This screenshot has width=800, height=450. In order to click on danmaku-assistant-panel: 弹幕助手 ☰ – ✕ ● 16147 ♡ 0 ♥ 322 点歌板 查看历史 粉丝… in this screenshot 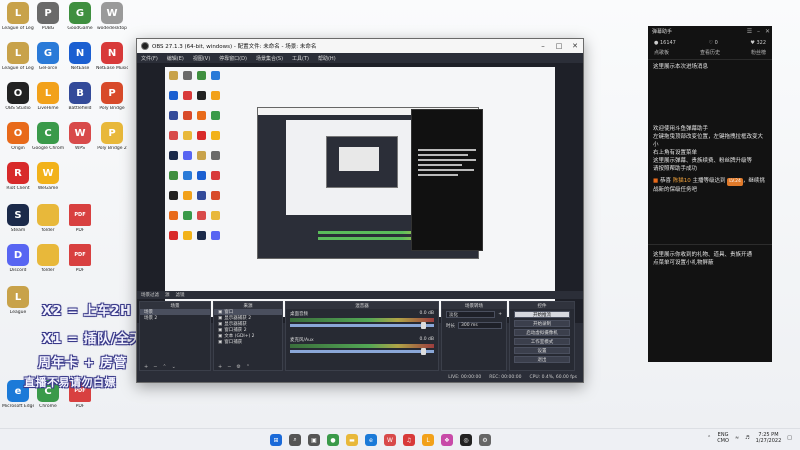, I will do `click(710, 194)`.